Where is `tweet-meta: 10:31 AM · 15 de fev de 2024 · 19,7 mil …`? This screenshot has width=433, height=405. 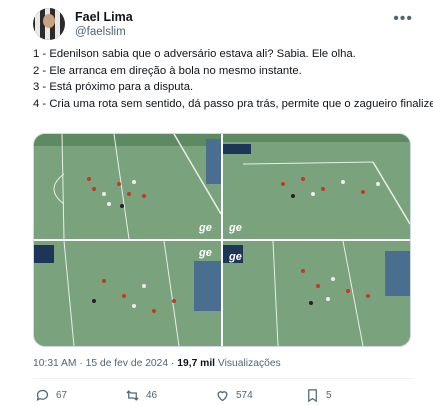
tweet-meta: 10:31 AM · 15 de fev de 2024 · 19,7 mil … is located at coordinates (157, 363).